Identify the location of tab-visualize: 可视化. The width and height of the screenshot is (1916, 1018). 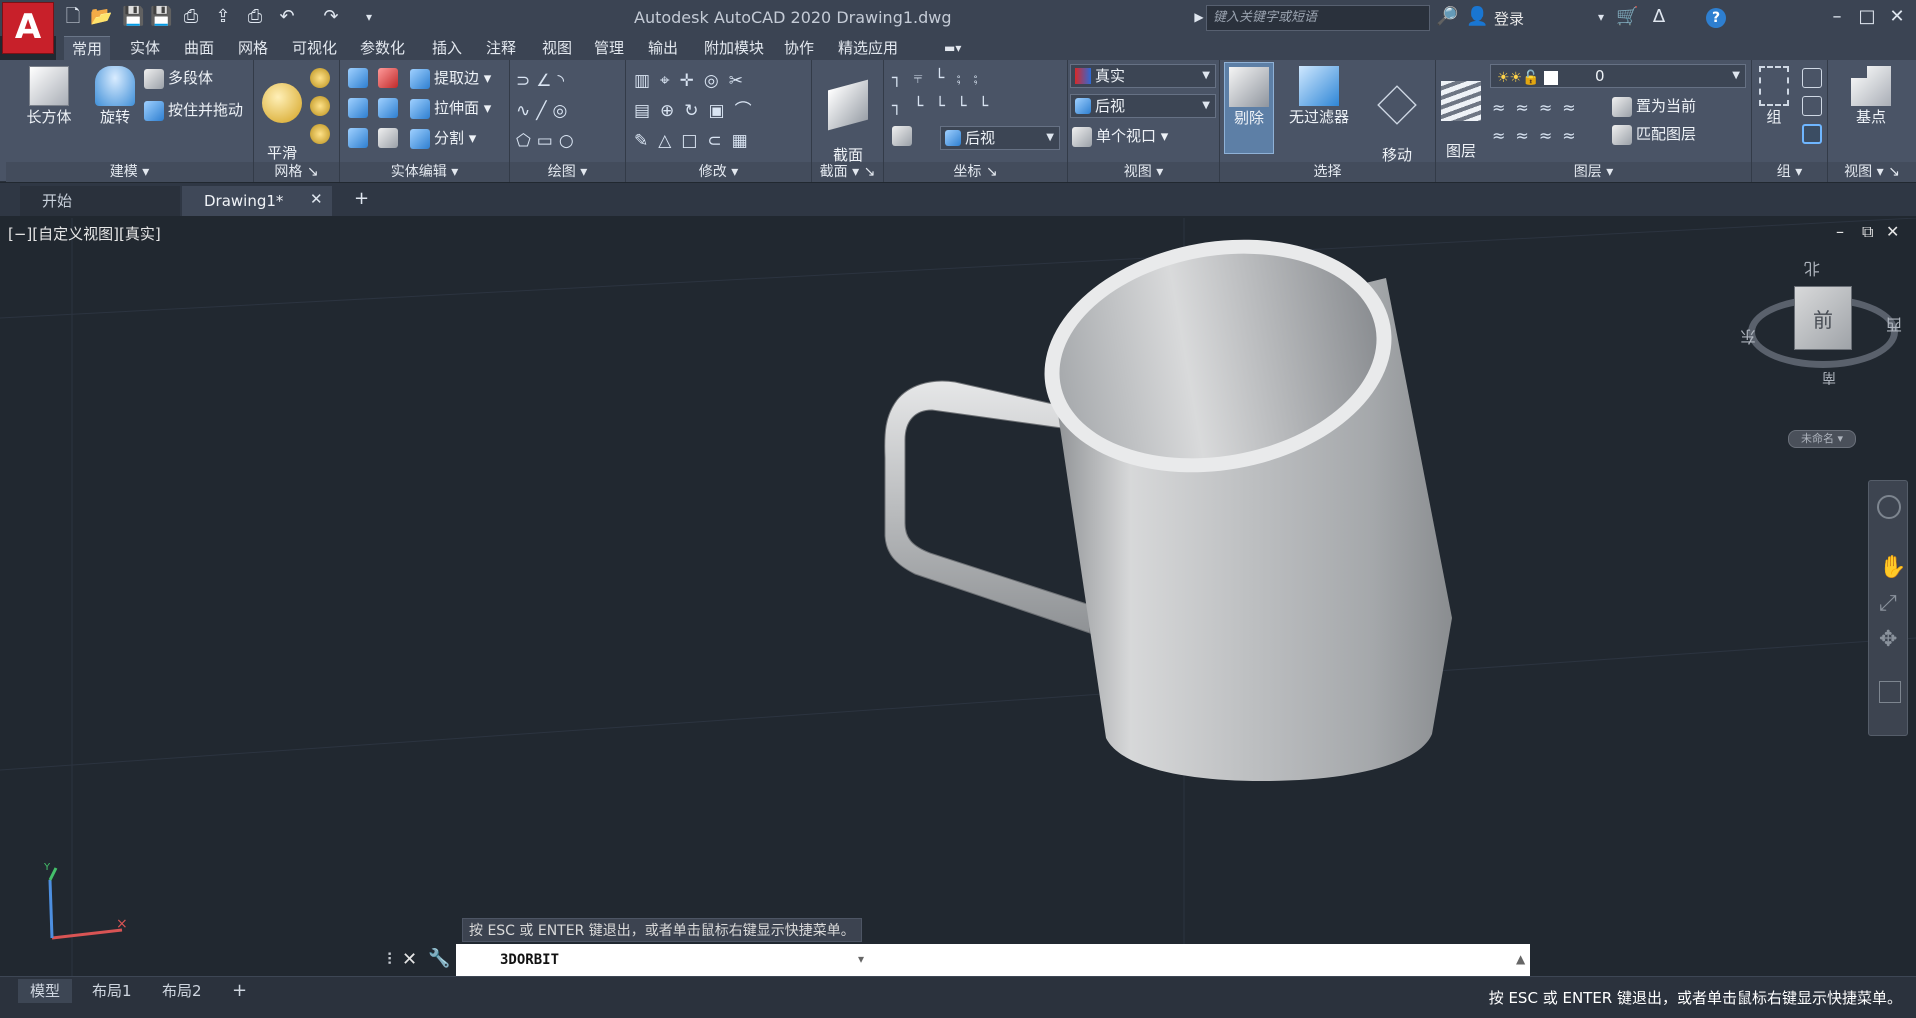
(314, 48).